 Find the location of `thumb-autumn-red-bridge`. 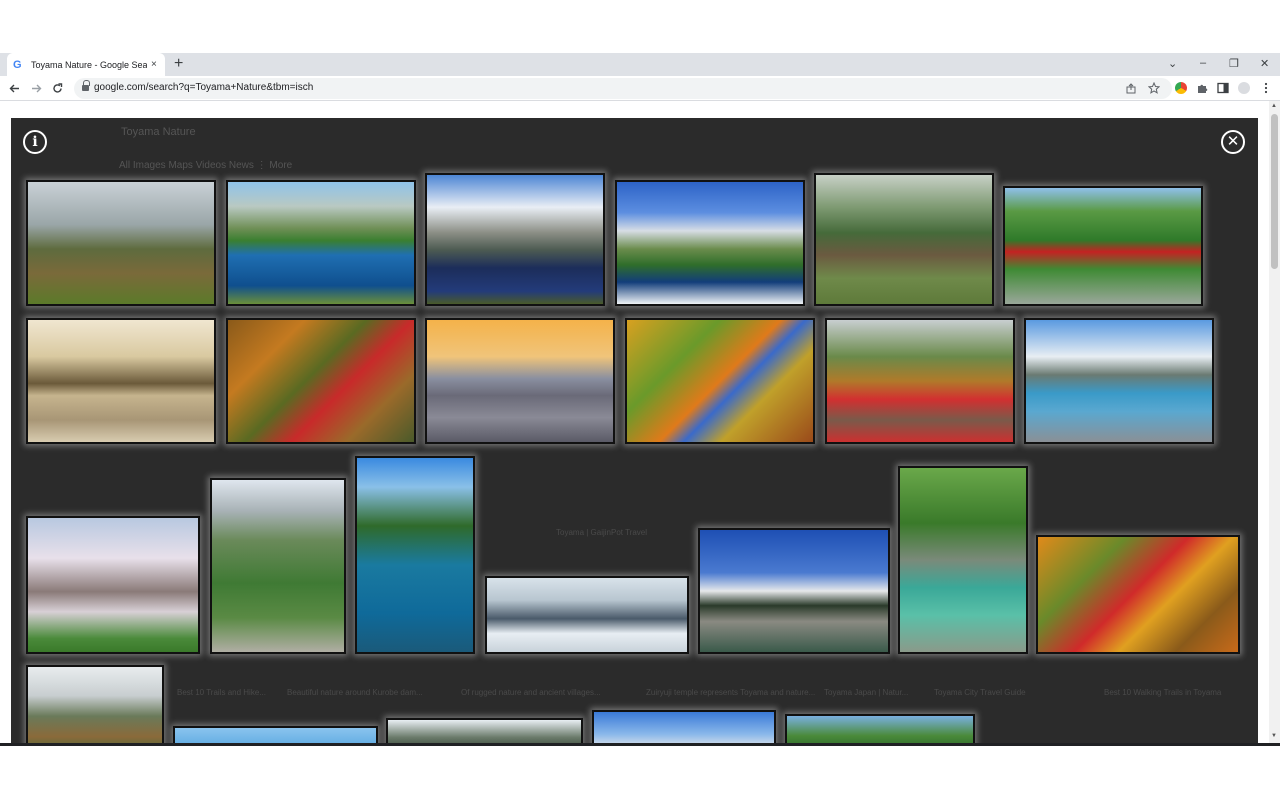

thumb-autumn-red-bridge is located at coordinates (321, 381).